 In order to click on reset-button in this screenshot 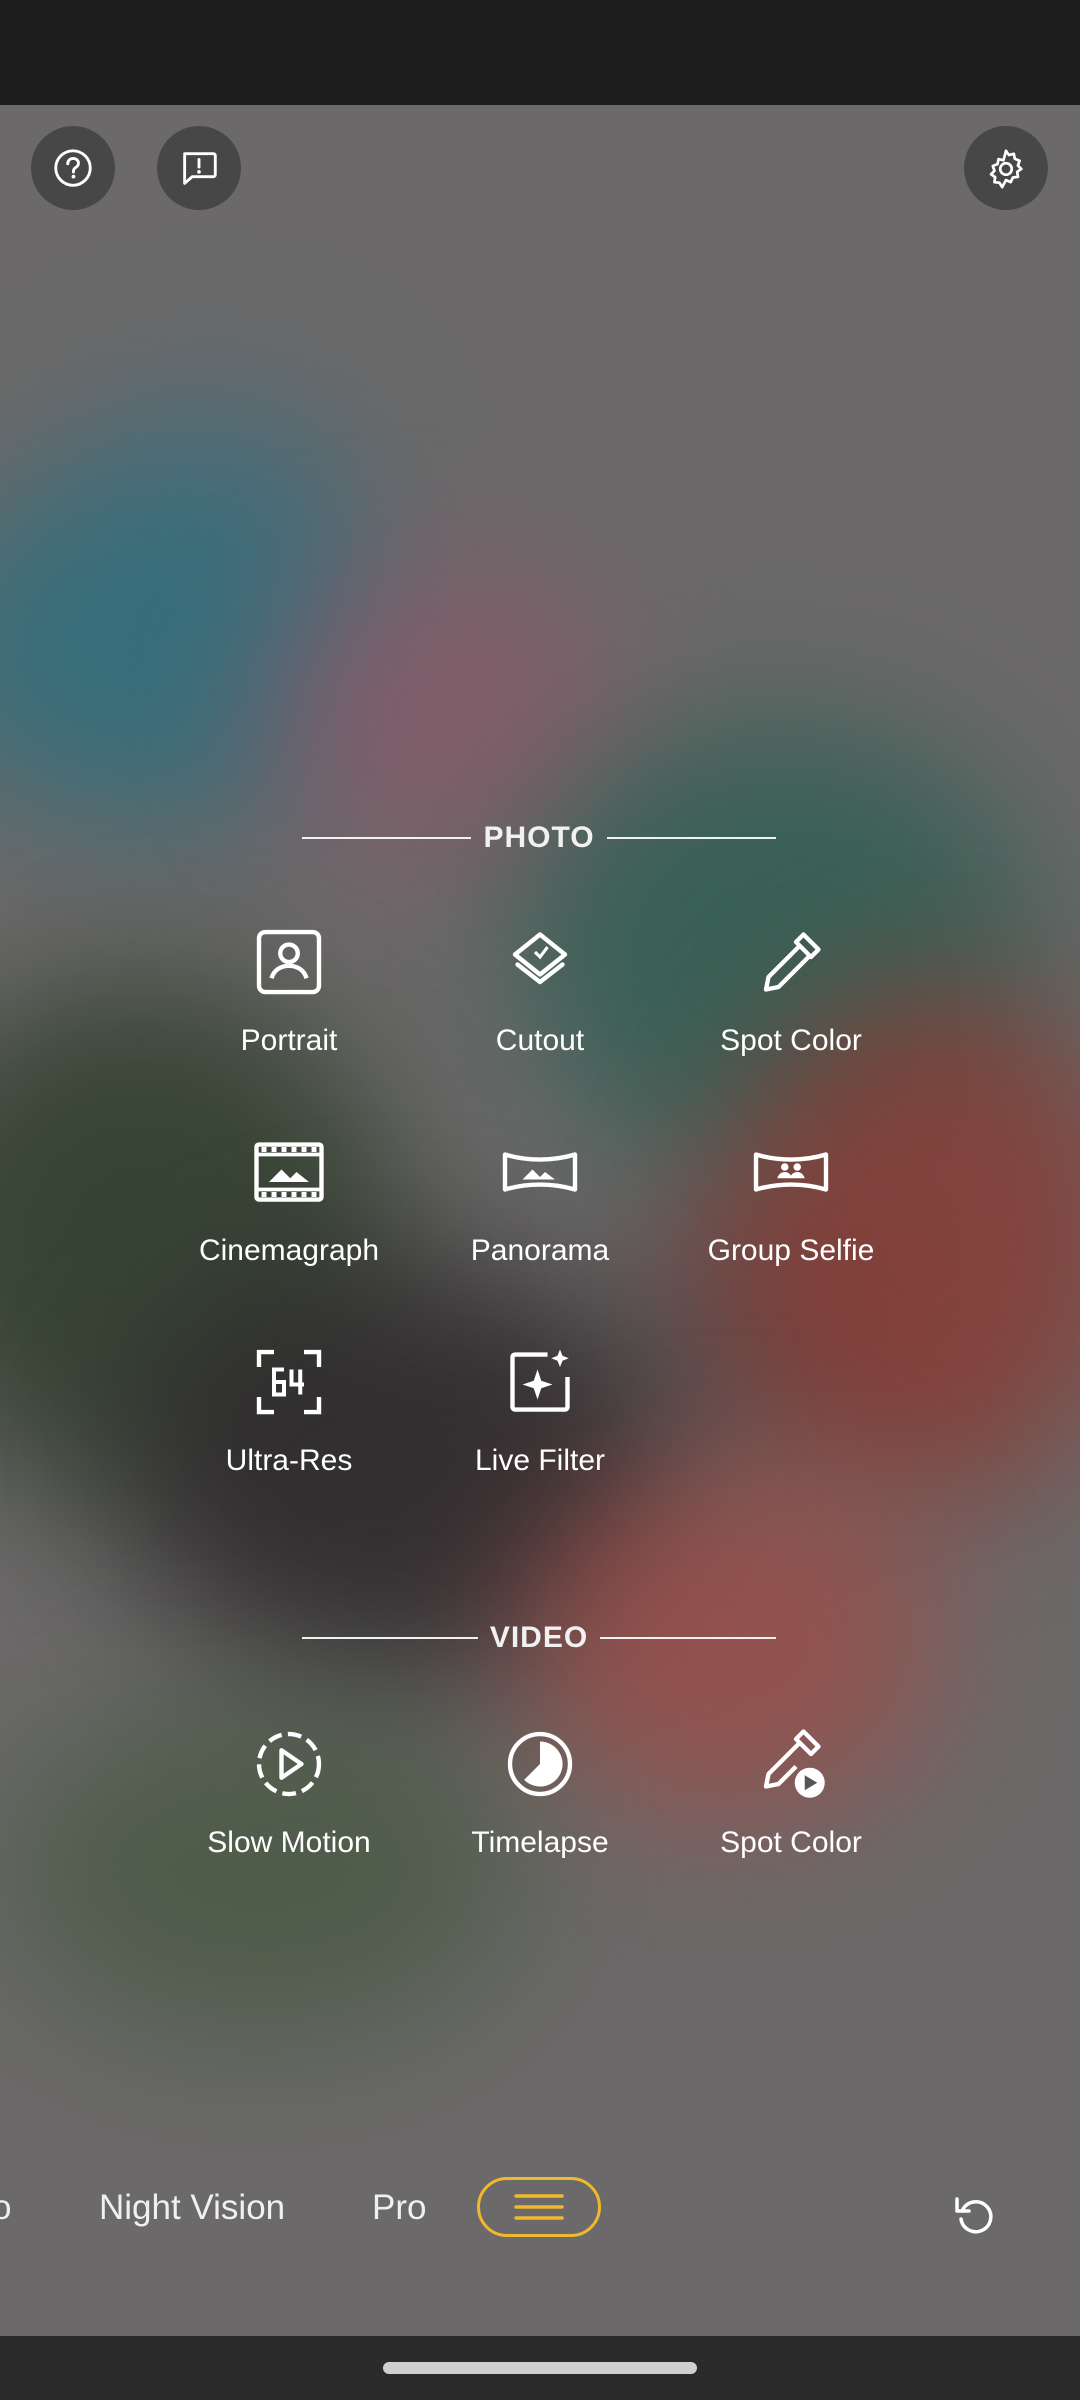, I will do `click(975, 2215)`.